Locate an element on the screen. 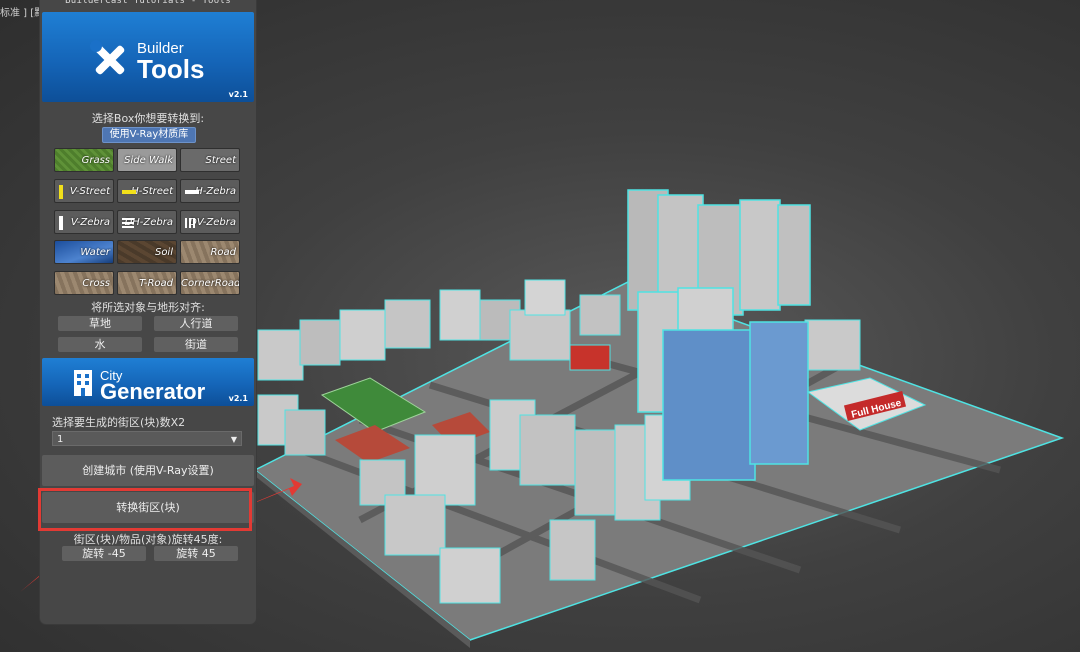 The width and height of the screenshot is (1080, 652). tile-v-zebra: V-Zebra is located at coordinates (84, 222).